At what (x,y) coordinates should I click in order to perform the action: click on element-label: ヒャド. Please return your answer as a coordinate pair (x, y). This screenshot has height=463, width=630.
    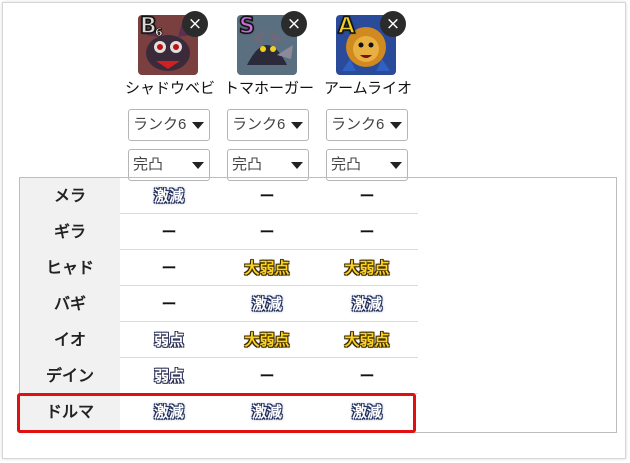
    Looking at the image, I should click on (70, 268).